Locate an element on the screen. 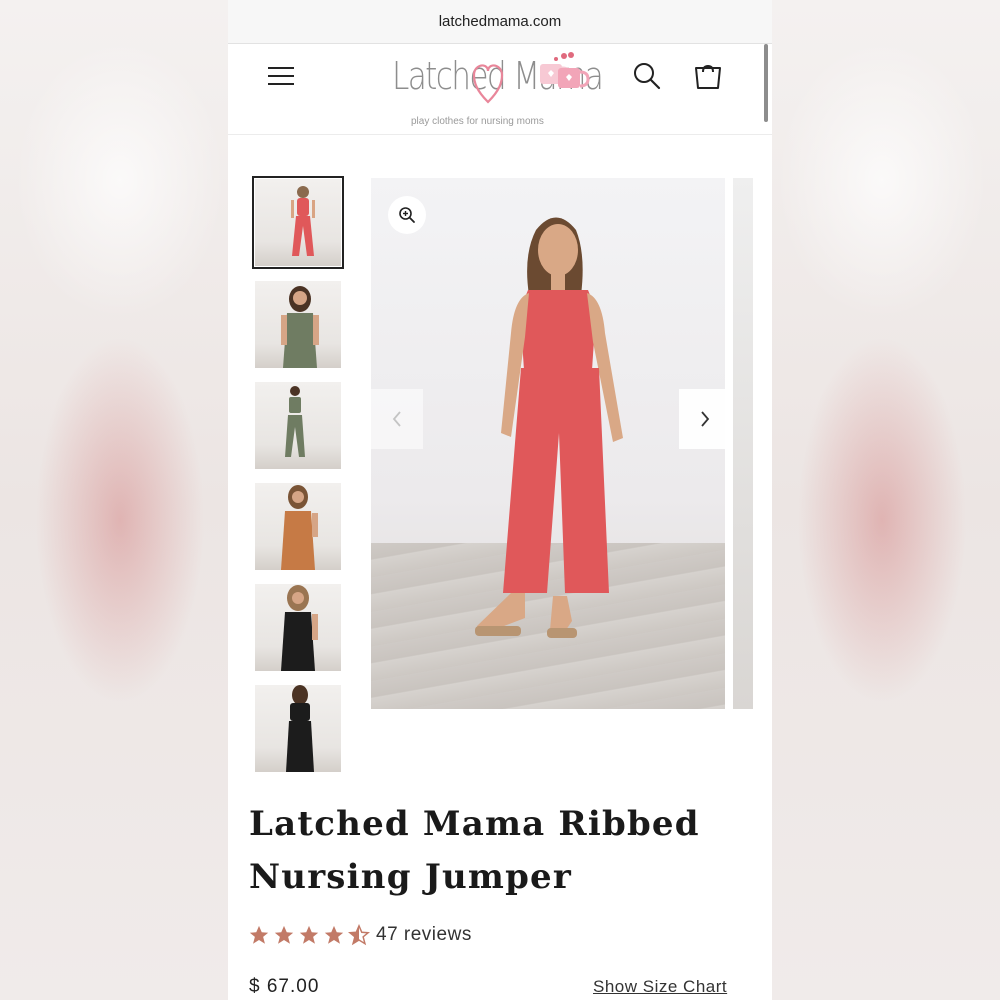 Image resolution: width=1000 pixels, height=1000 pixels. search-icon is located at coordinates (647, 76).